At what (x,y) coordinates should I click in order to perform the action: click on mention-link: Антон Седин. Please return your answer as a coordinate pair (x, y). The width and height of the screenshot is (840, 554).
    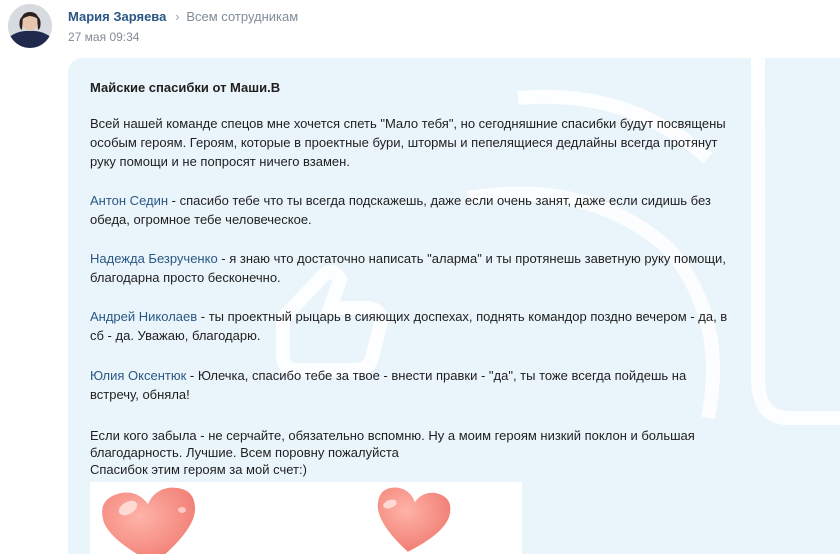
    Looking at the image, I should click on (129, 200).